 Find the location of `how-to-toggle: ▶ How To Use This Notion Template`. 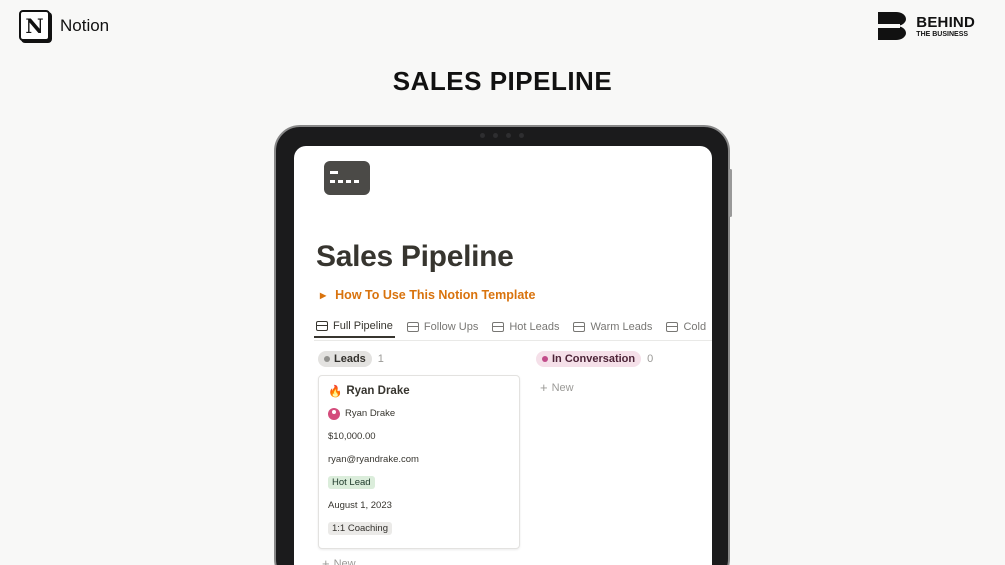

how-to-toggle: ▶ How To Use This Notion Template is located at coordinates (427, 295).